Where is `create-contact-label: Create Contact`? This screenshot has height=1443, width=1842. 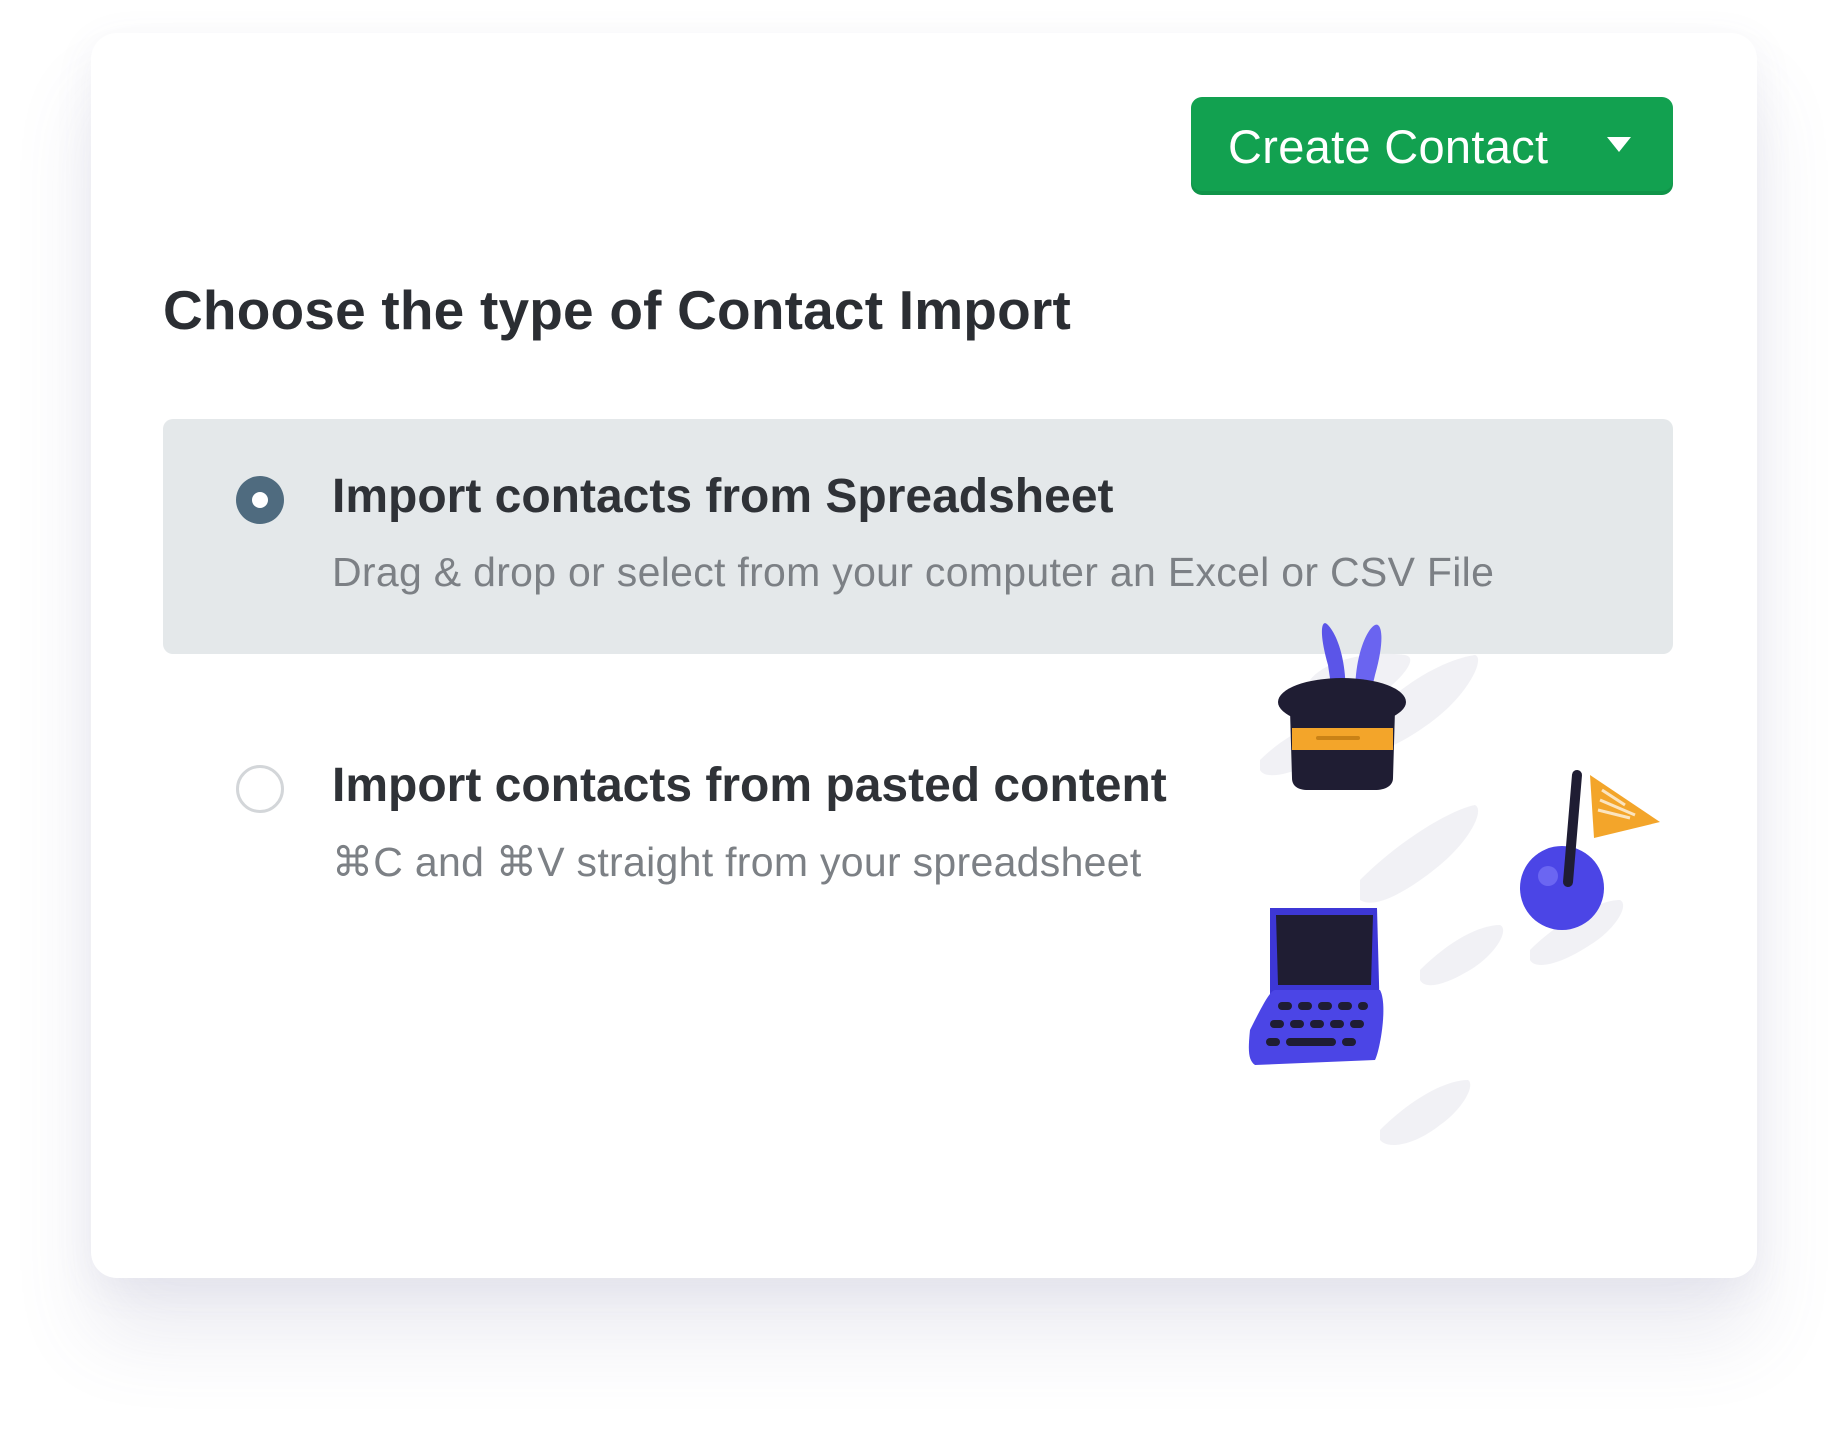 create-contact-label: Create Contact is located at coordinates (1388, 146).